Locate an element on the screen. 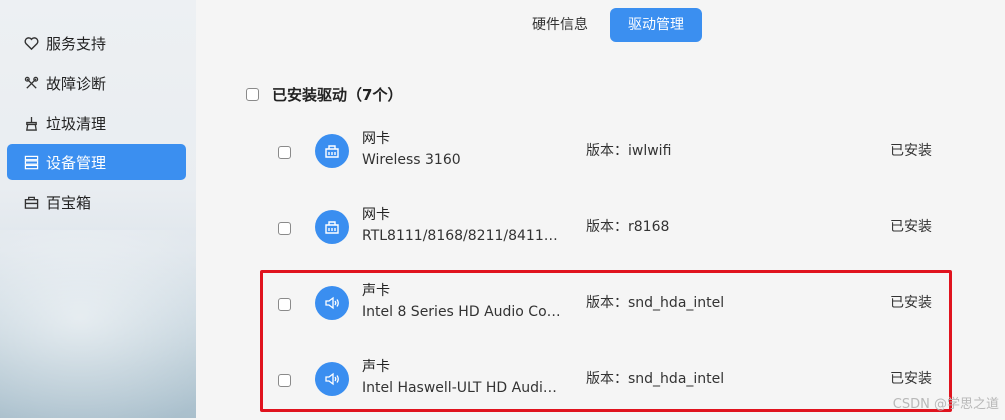 The width and height of the screenshot is (1005, 420). sidebar-item-label: 百宝箱 is located at coordinates (69, 202).